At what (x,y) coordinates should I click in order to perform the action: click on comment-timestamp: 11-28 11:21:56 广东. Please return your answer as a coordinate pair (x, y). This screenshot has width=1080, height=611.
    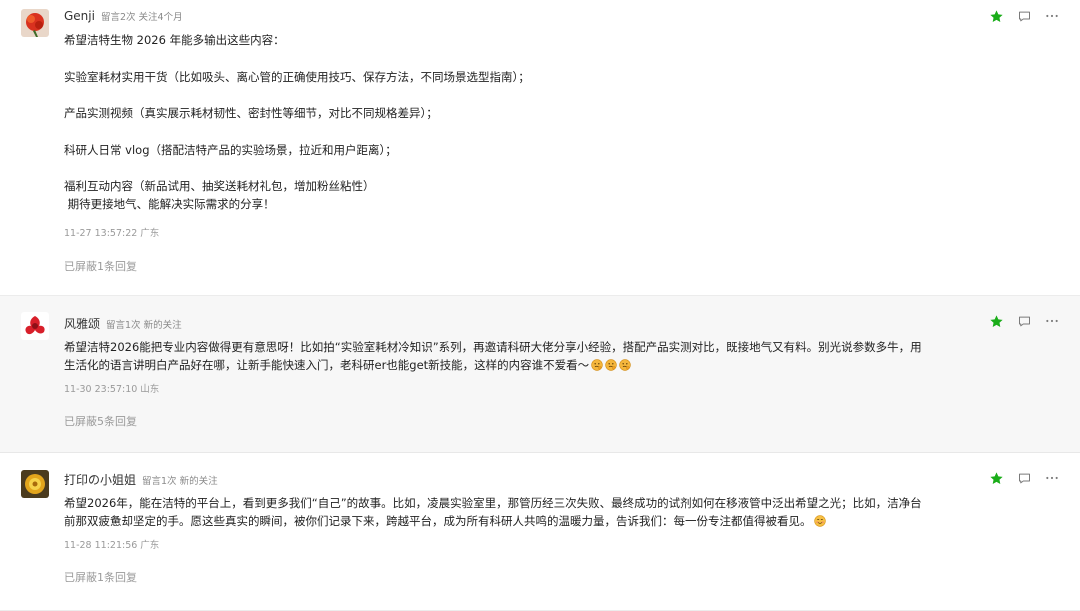
    Looking at the image, I should click on (112, 545).